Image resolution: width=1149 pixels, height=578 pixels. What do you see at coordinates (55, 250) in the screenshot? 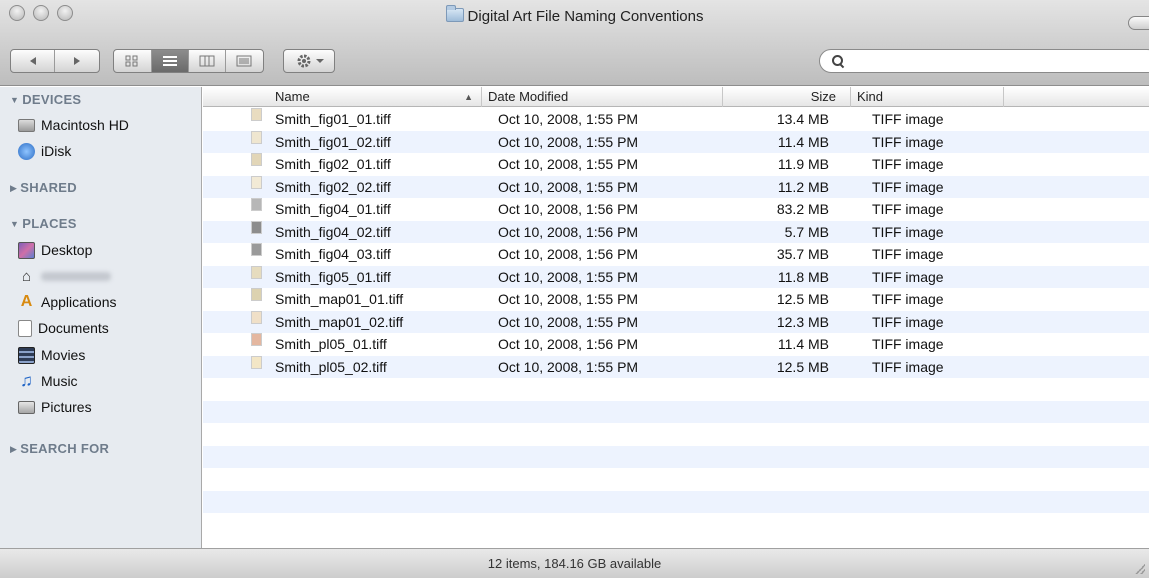
I see `sidebar-item-desktop: Desktop` at bounding box center [55, 250].